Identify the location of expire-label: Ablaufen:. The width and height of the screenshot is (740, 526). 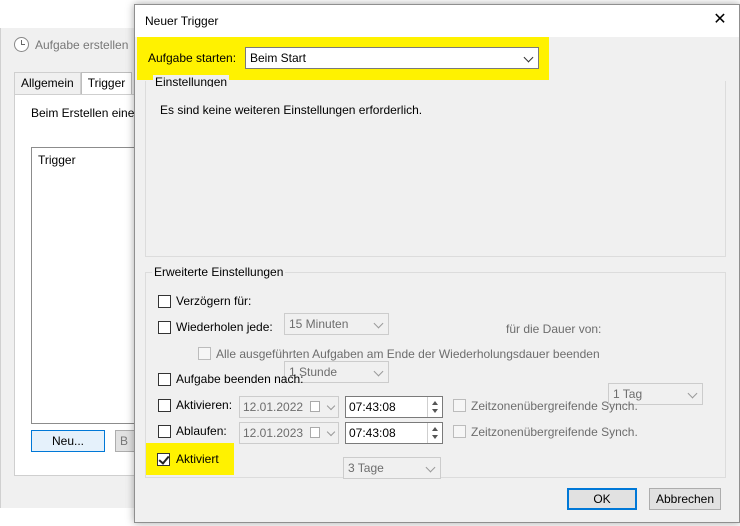
(201, 431).